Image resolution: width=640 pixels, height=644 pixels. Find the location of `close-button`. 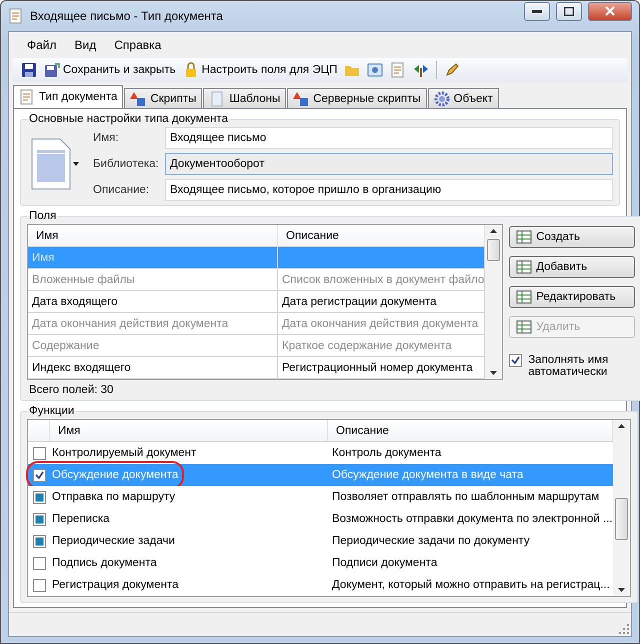

close-button is located at coordinates (610, 11).